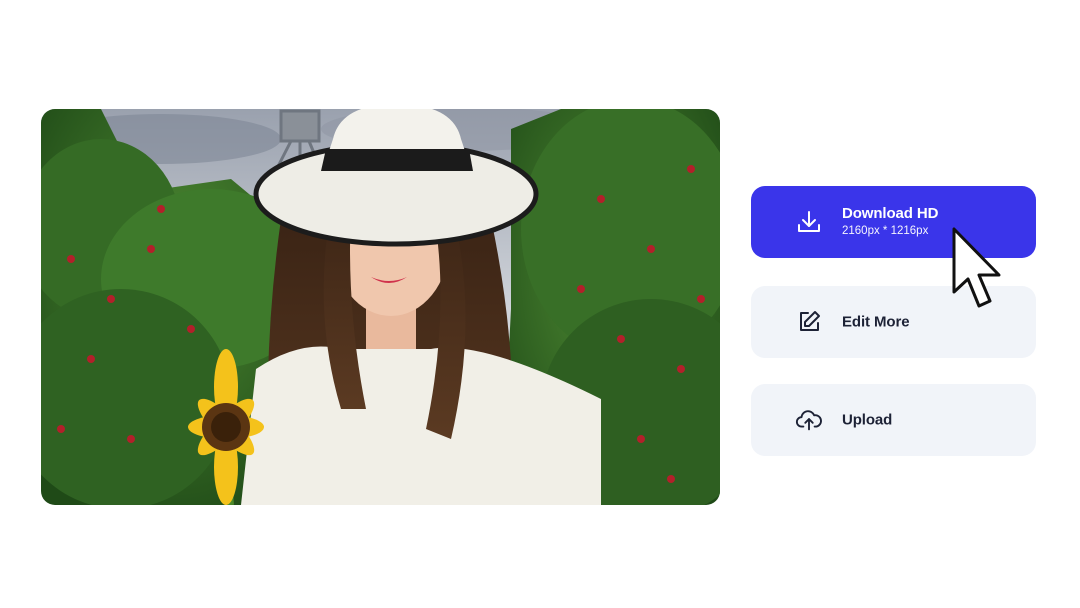  I want to click on cloud-upload-icon, so click(809, 420).